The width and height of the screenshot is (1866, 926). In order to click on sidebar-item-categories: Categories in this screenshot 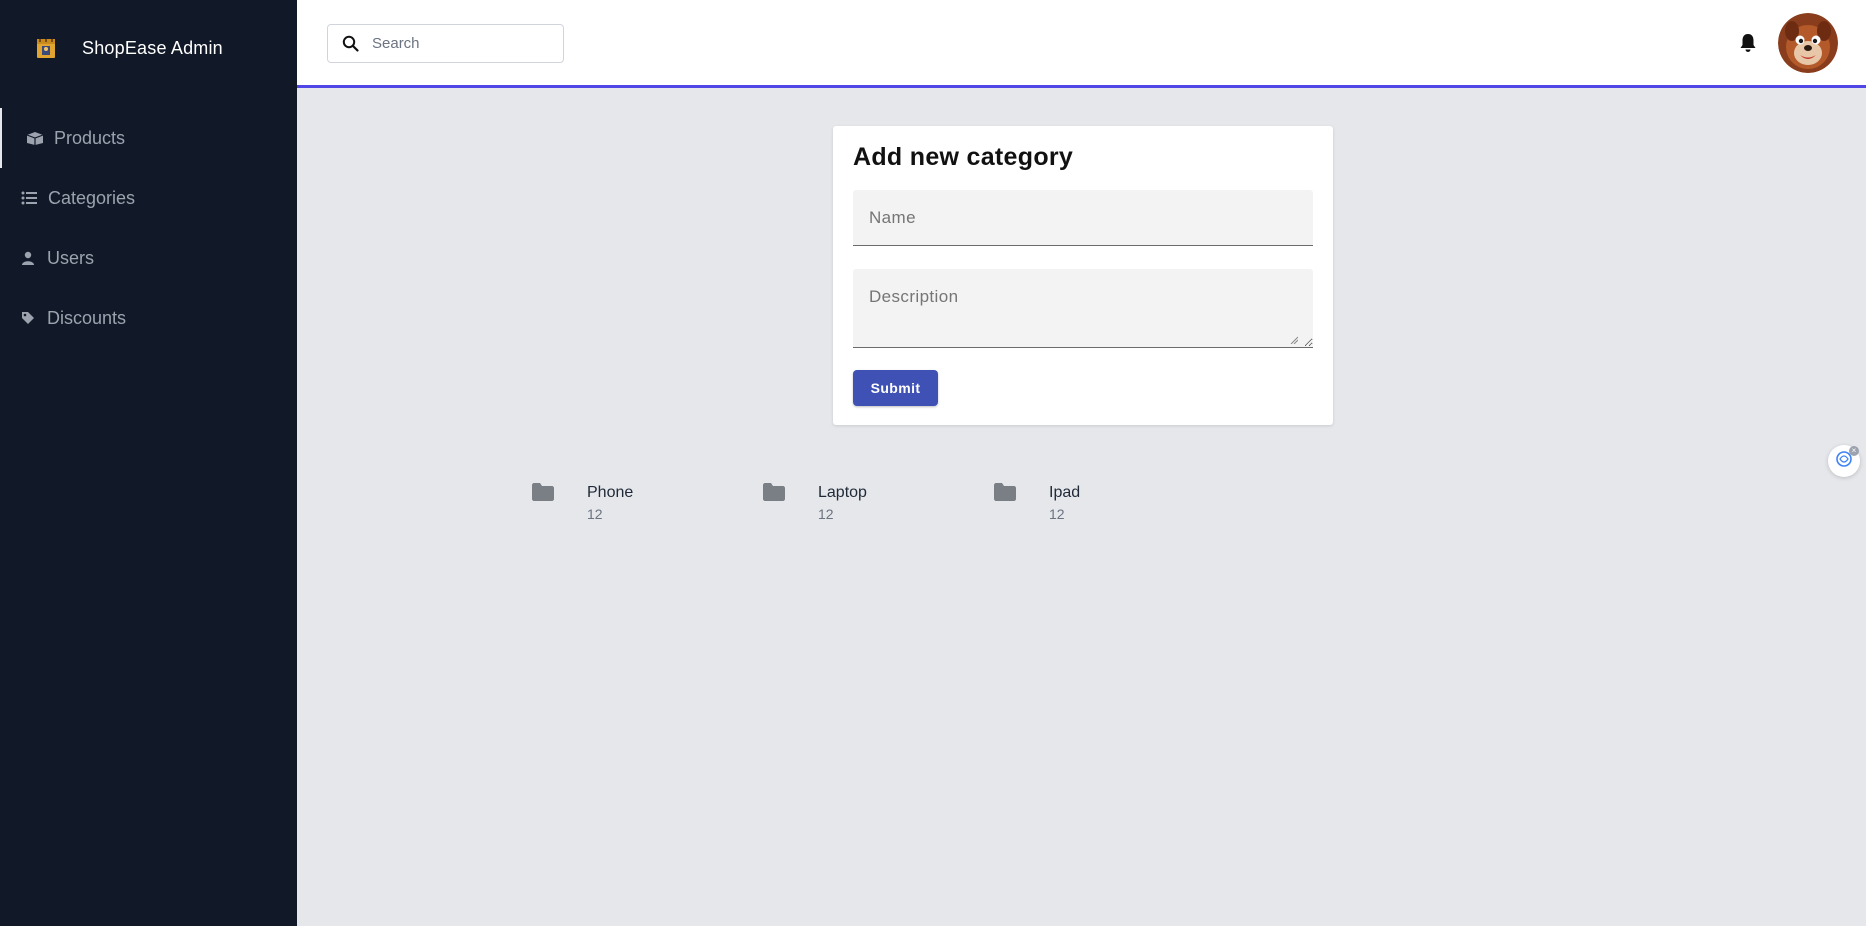, I will do `click(148, 198)`.